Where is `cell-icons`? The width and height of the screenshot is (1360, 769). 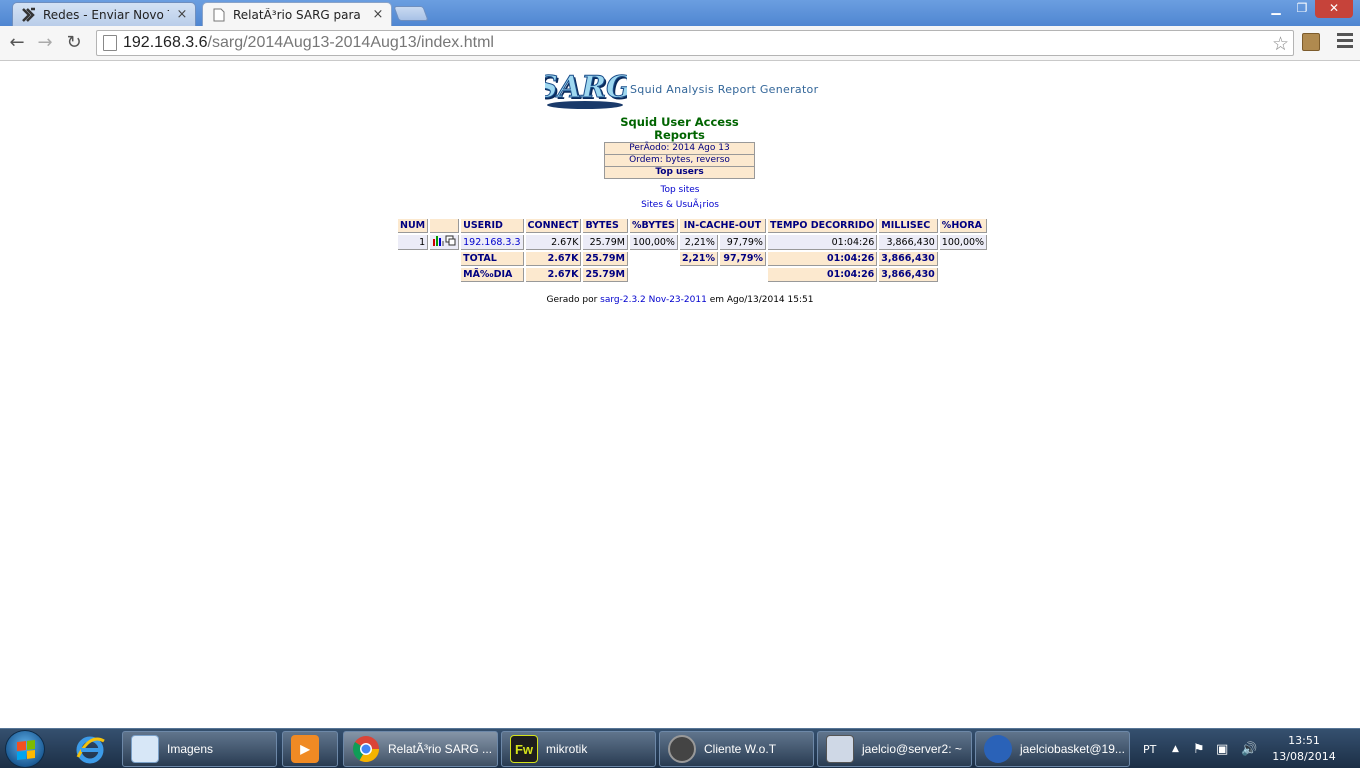
cell-icons is located at coordinates (445, 242).